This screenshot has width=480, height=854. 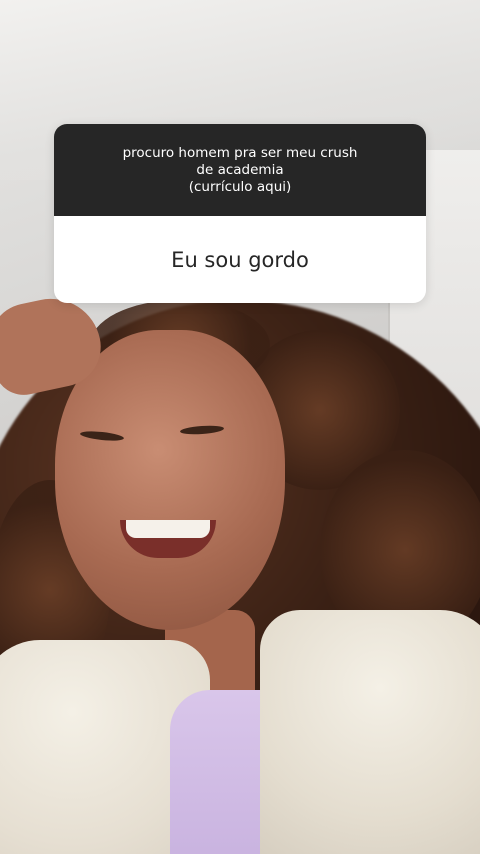 I want to click on teeth, so click(x=168, y=529).